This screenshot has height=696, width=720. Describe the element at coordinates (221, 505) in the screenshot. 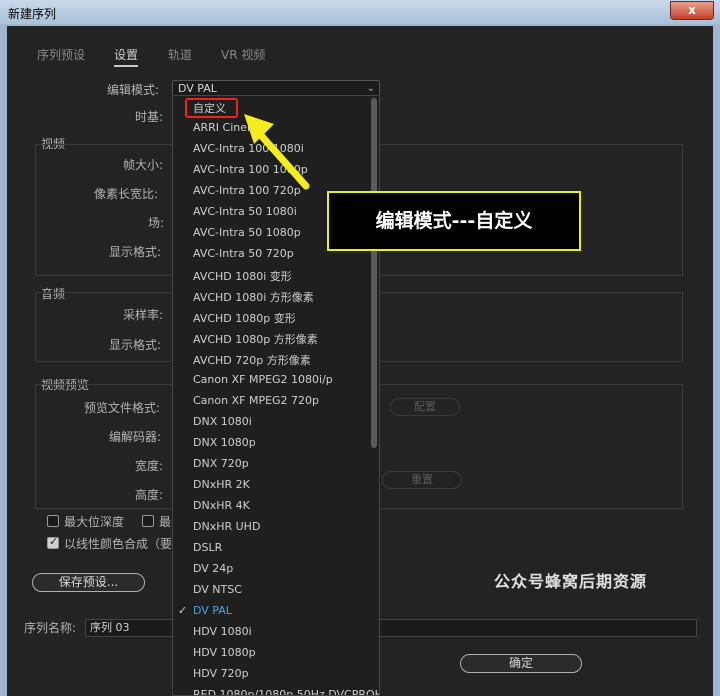

I see `dropdown-item: DNxHR 4K` at that location.